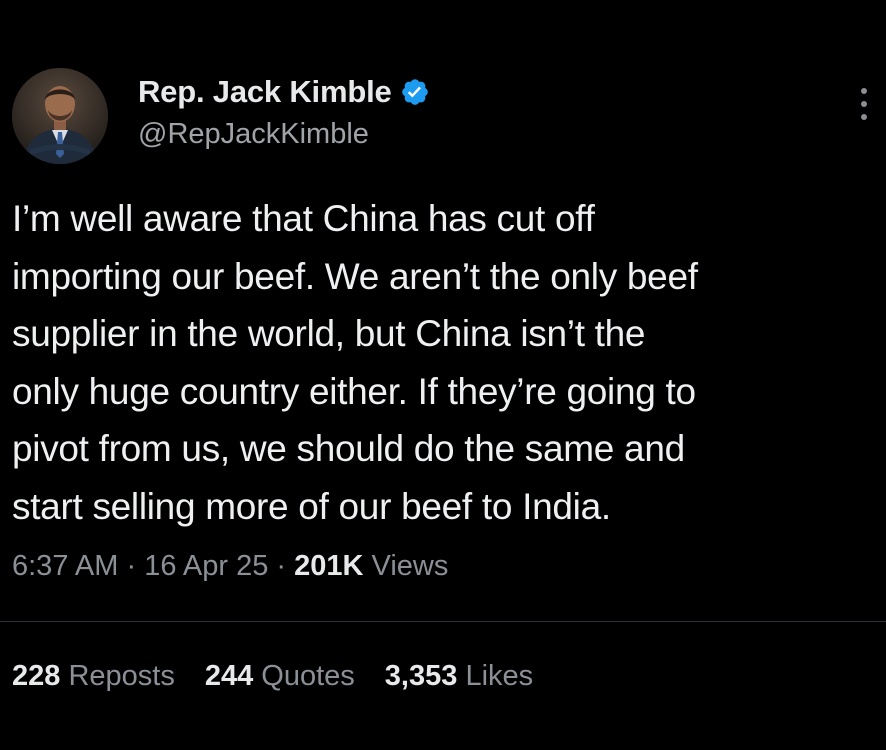 The height and width of the screenshot is (750, 886). What do you see at coordinates (229, 676) in the screenshot?
I see `quotes-count: 244` at bounding box center [229, 676].